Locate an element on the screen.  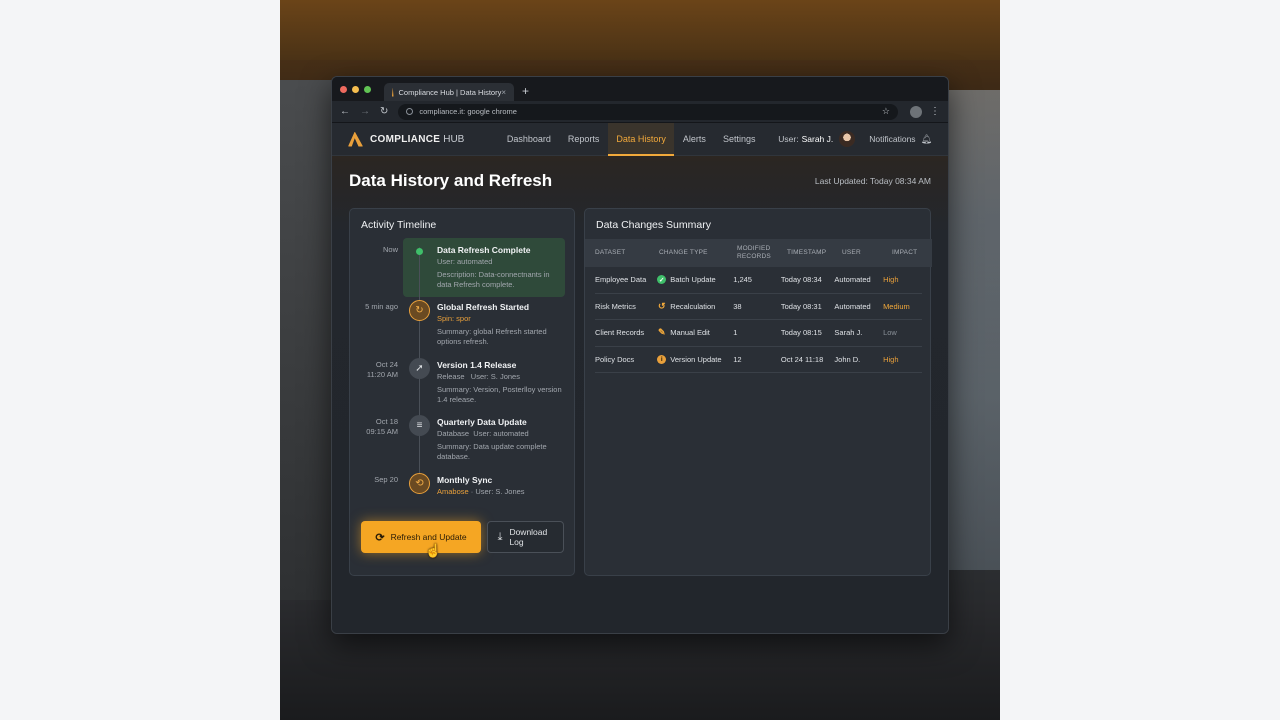
nav-settings: Settings is located at coordinates (739, 139).